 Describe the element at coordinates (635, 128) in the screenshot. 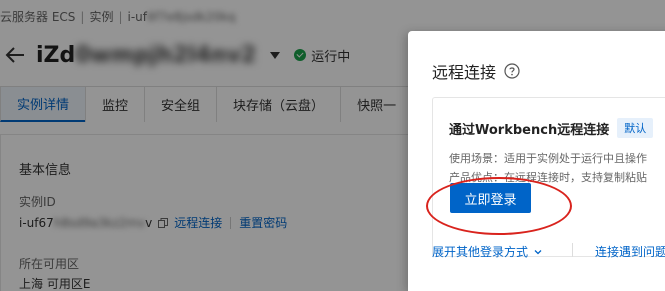

I see `default-badge: 默认` at that location.